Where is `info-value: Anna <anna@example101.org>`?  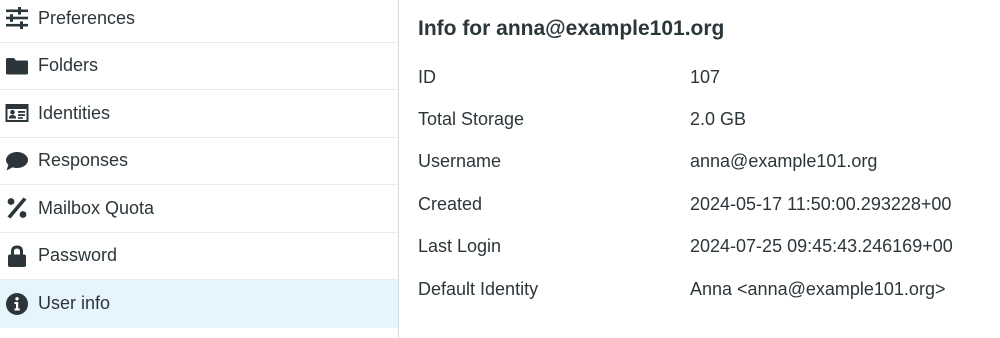 info-value: Anna <anna@example101.org> is located at coordinates (818, 288).